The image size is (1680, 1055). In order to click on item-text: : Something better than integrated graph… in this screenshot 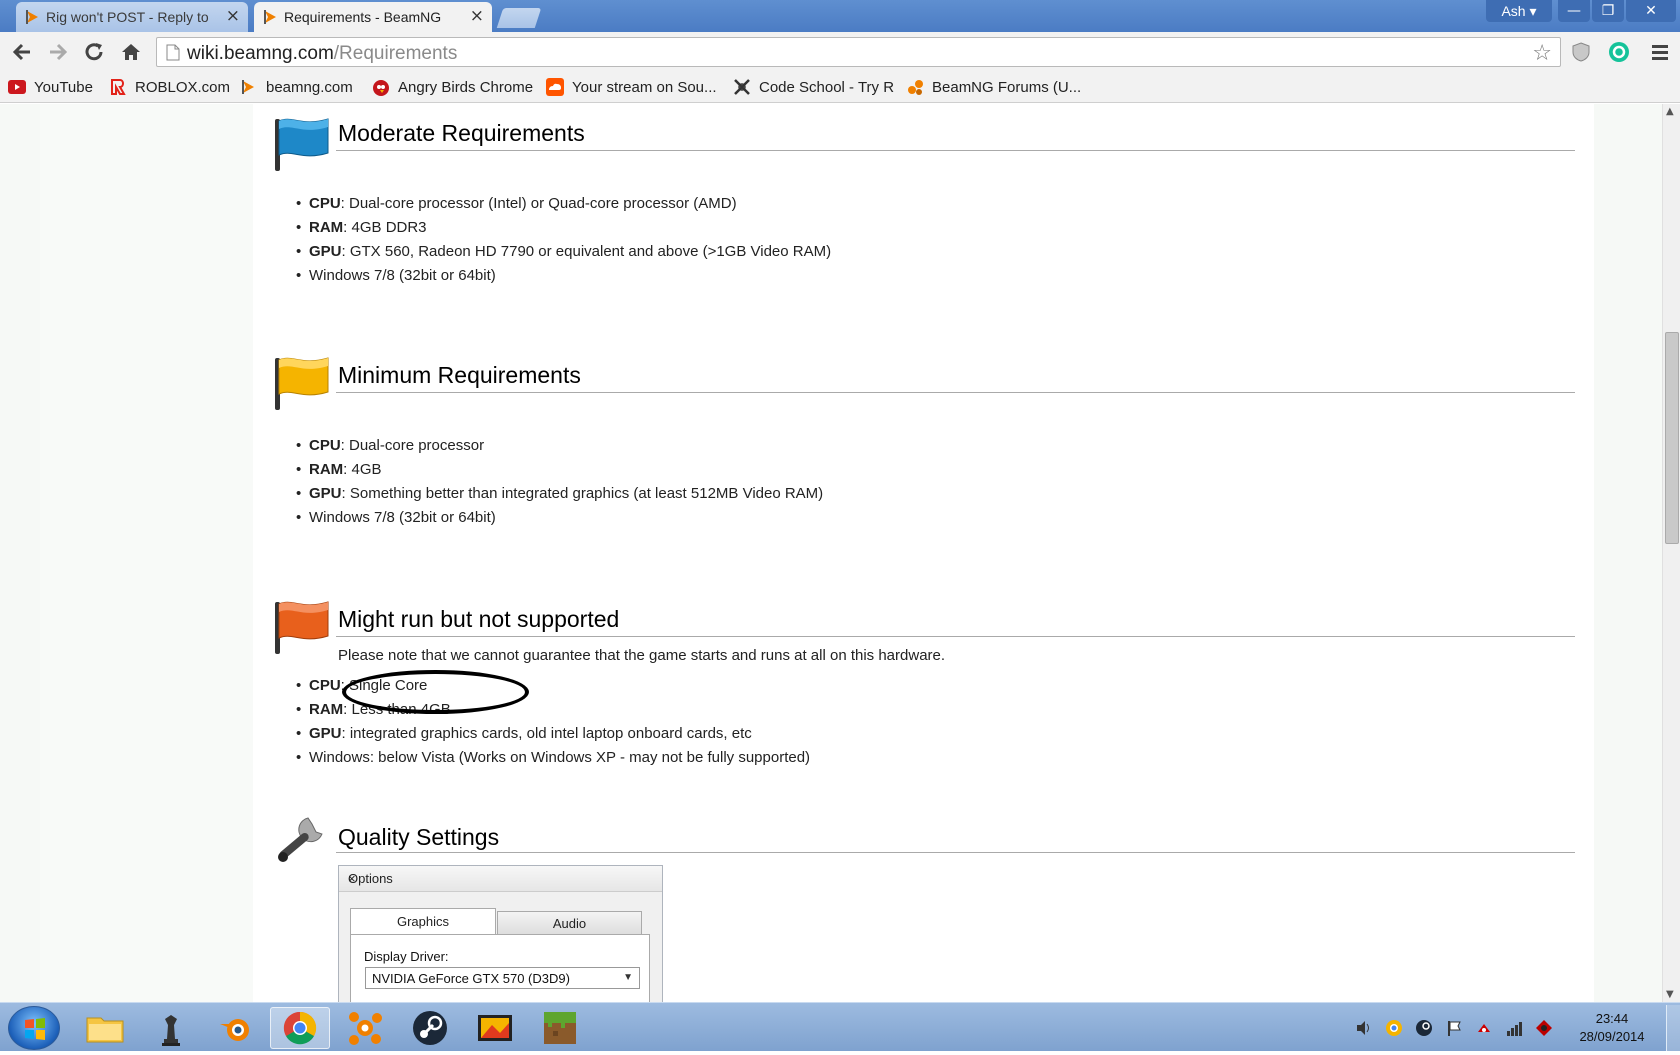, I will do `click(582, 493)`.